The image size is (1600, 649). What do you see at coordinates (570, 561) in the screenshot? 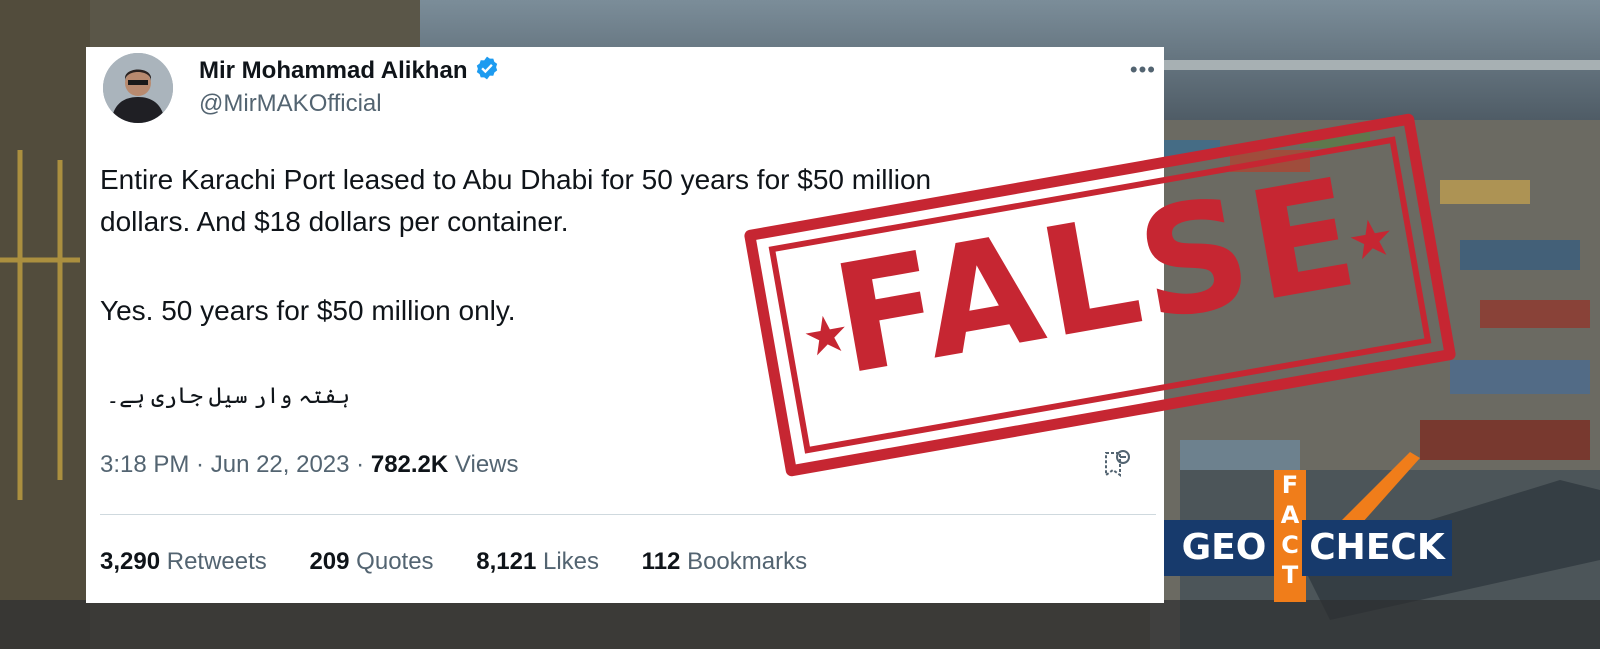
I see `likes-label: Likes` at bounding box center [570, 561].